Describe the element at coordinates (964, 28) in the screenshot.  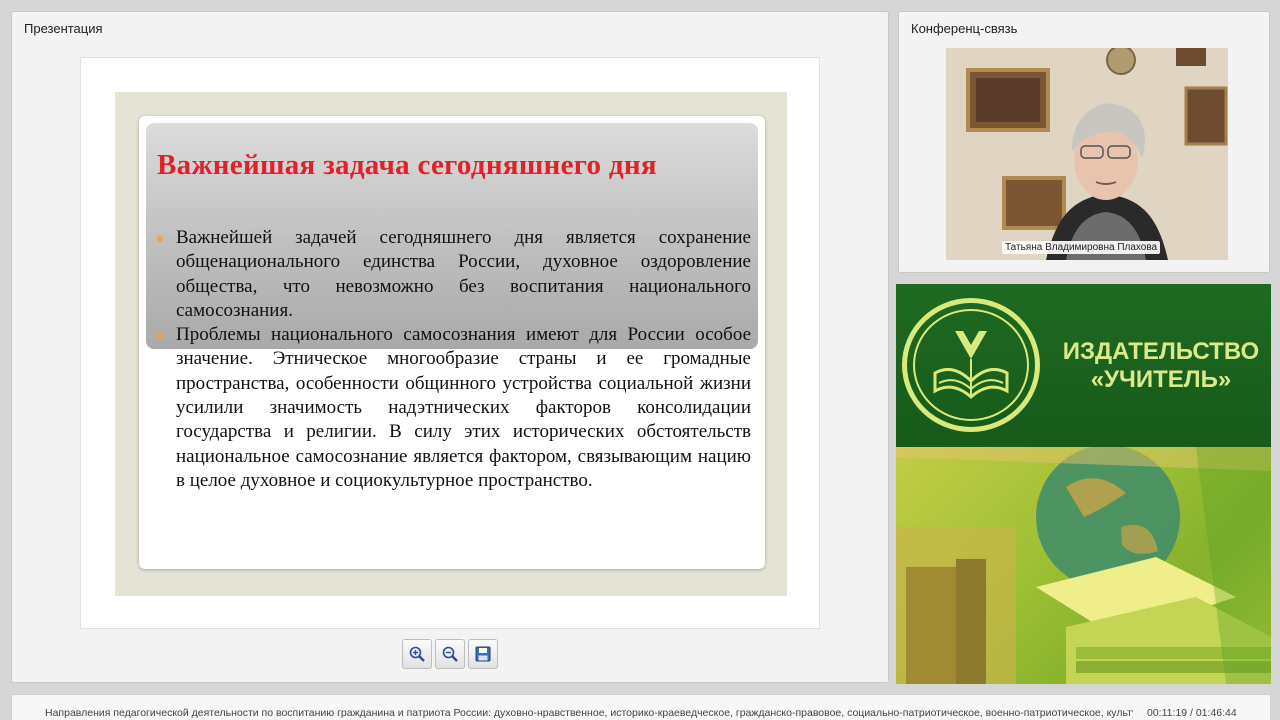
I see `conference-panel-title: Конференц-связь` at that location.